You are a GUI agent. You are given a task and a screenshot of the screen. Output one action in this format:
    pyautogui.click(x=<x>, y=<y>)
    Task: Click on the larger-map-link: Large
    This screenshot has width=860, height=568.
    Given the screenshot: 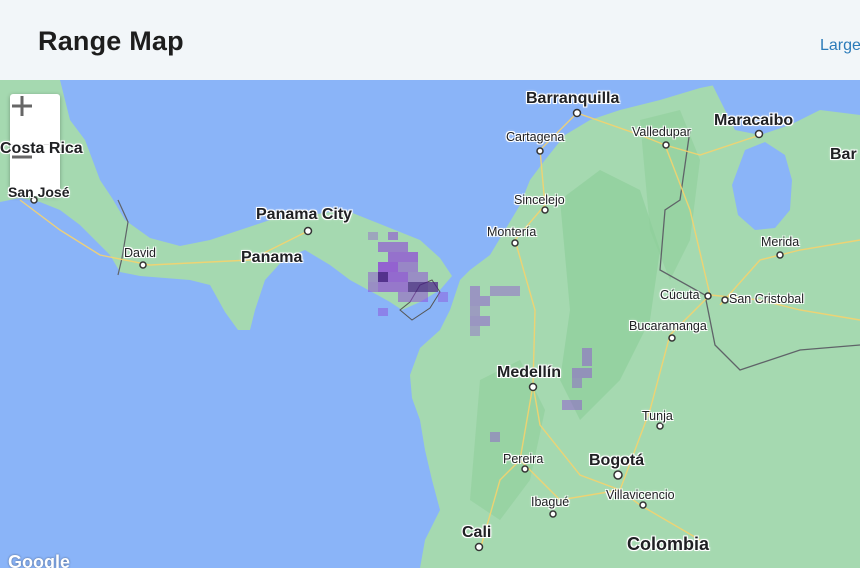 What is the action you would take?
    pyautogui.click(x=840, y=46)
    